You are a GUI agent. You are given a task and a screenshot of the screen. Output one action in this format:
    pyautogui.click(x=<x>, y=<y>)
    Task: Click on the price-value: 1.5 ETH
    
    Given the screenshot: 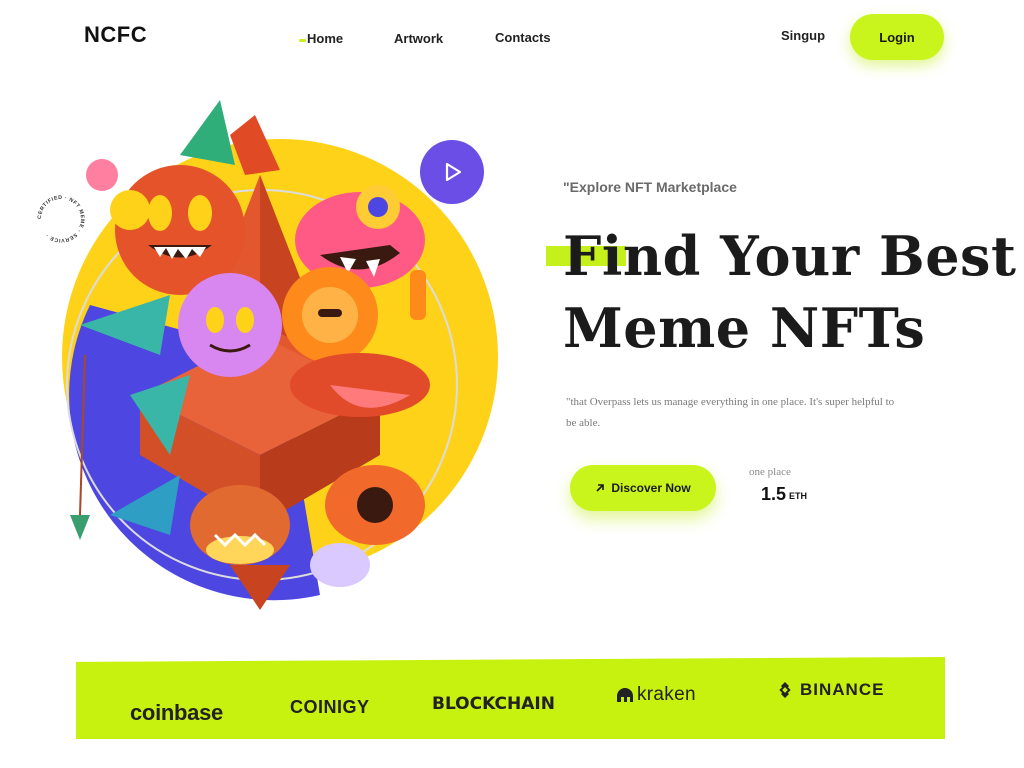 What is the action you would take?
    pyautogui.click(x=784, y=494)
    